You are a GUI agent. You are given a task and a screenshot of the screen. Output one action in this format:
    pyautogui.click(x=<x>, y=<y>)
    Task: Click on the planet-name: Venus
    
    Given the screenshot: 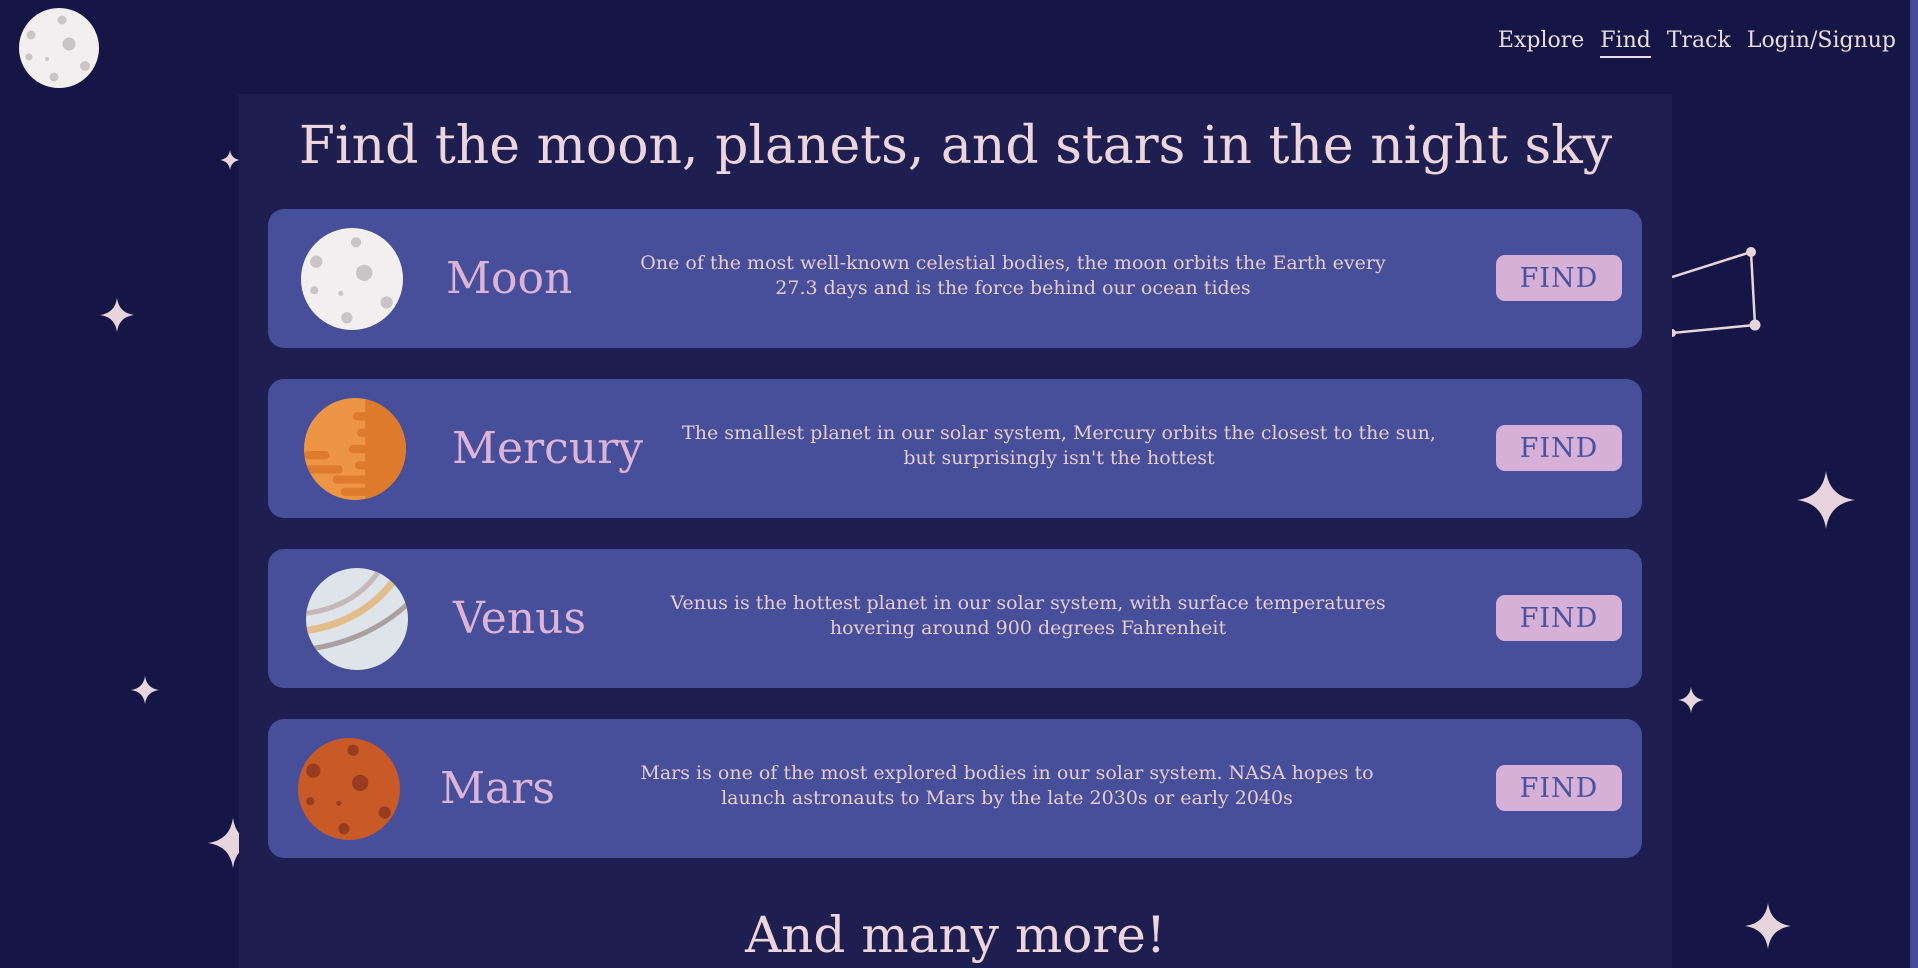 What is the action you would take?
    pyautogui.click(x=520, y=618)
    